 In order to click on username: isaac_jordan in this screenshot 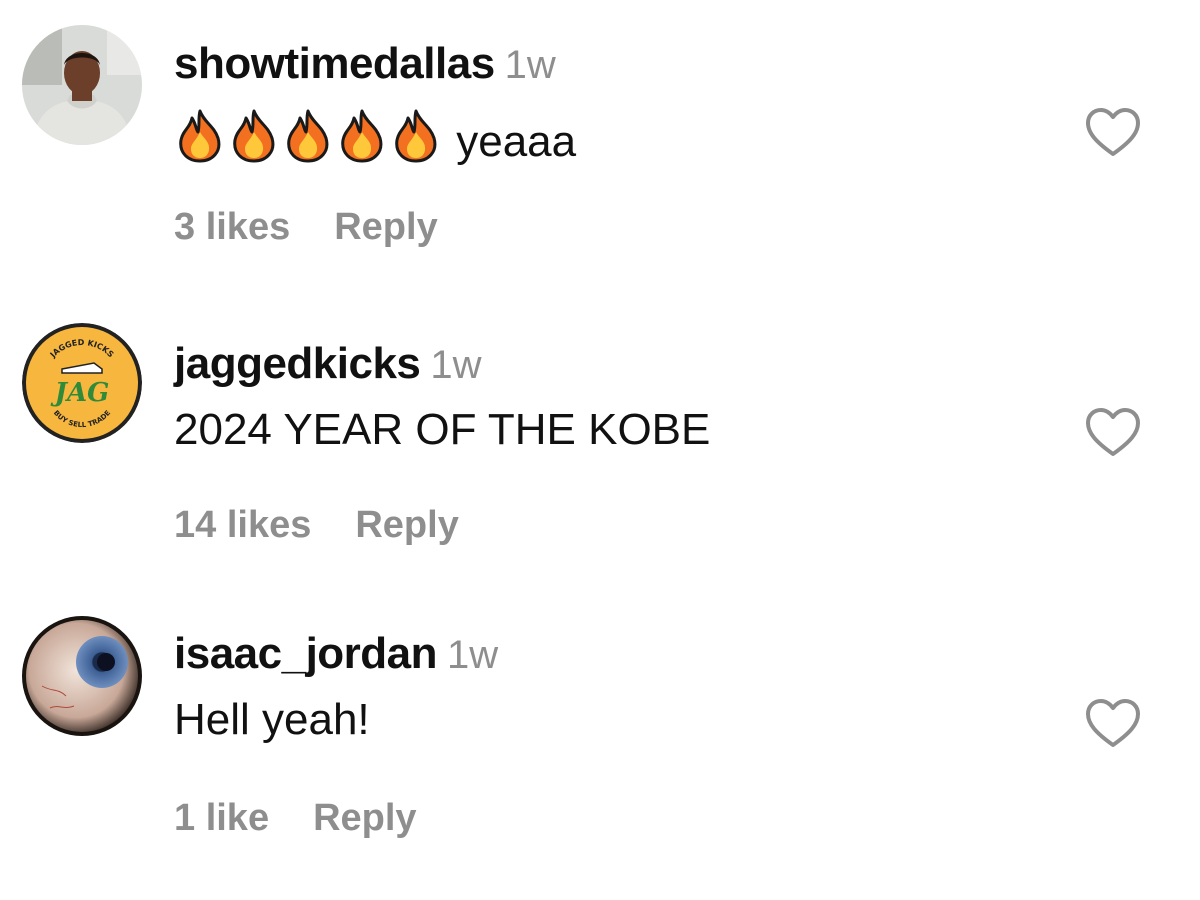, I will do `click(306, 653)`.